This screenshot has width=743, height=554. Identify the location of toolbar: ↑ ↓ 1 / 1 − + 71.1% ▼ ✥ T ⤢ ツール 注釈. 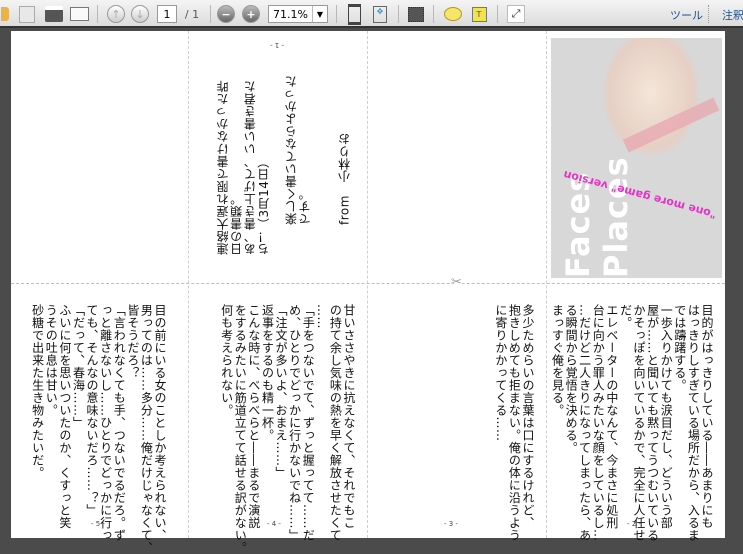
(371, 14).